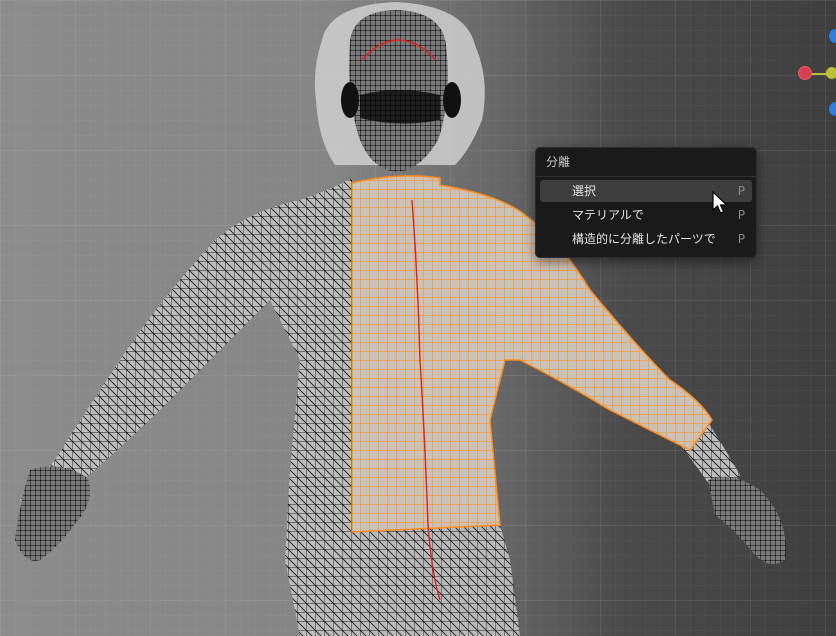 The image size is (836, 636). I want to click on left-hand-mesh, so click(53, 513).